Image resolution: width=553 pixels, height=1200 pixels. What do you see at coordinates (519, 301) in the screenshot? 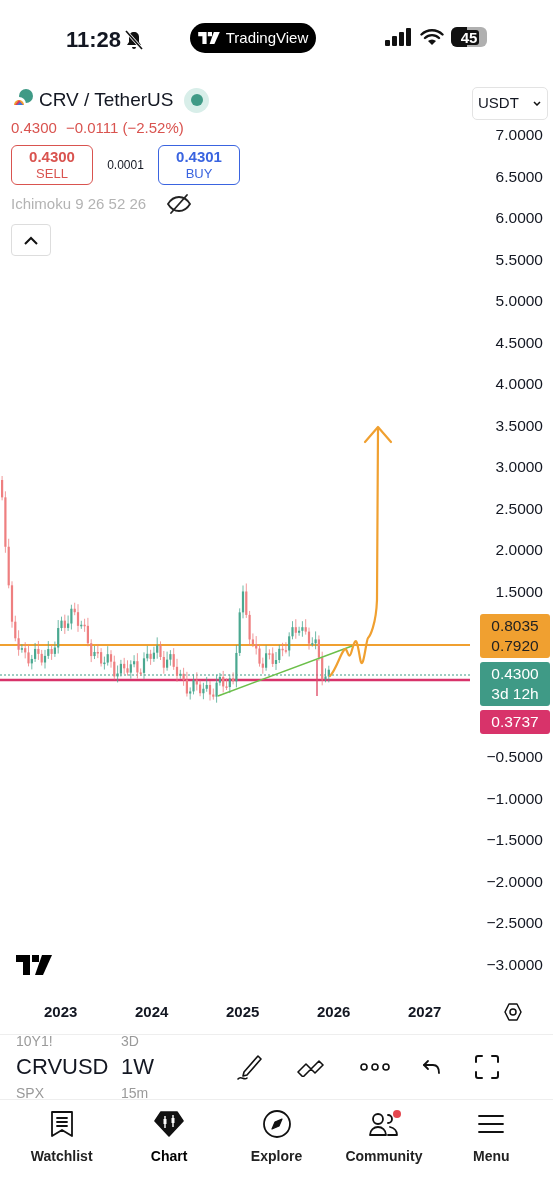
I see `price-label: 5.0000` at bounding box center [519, 301].